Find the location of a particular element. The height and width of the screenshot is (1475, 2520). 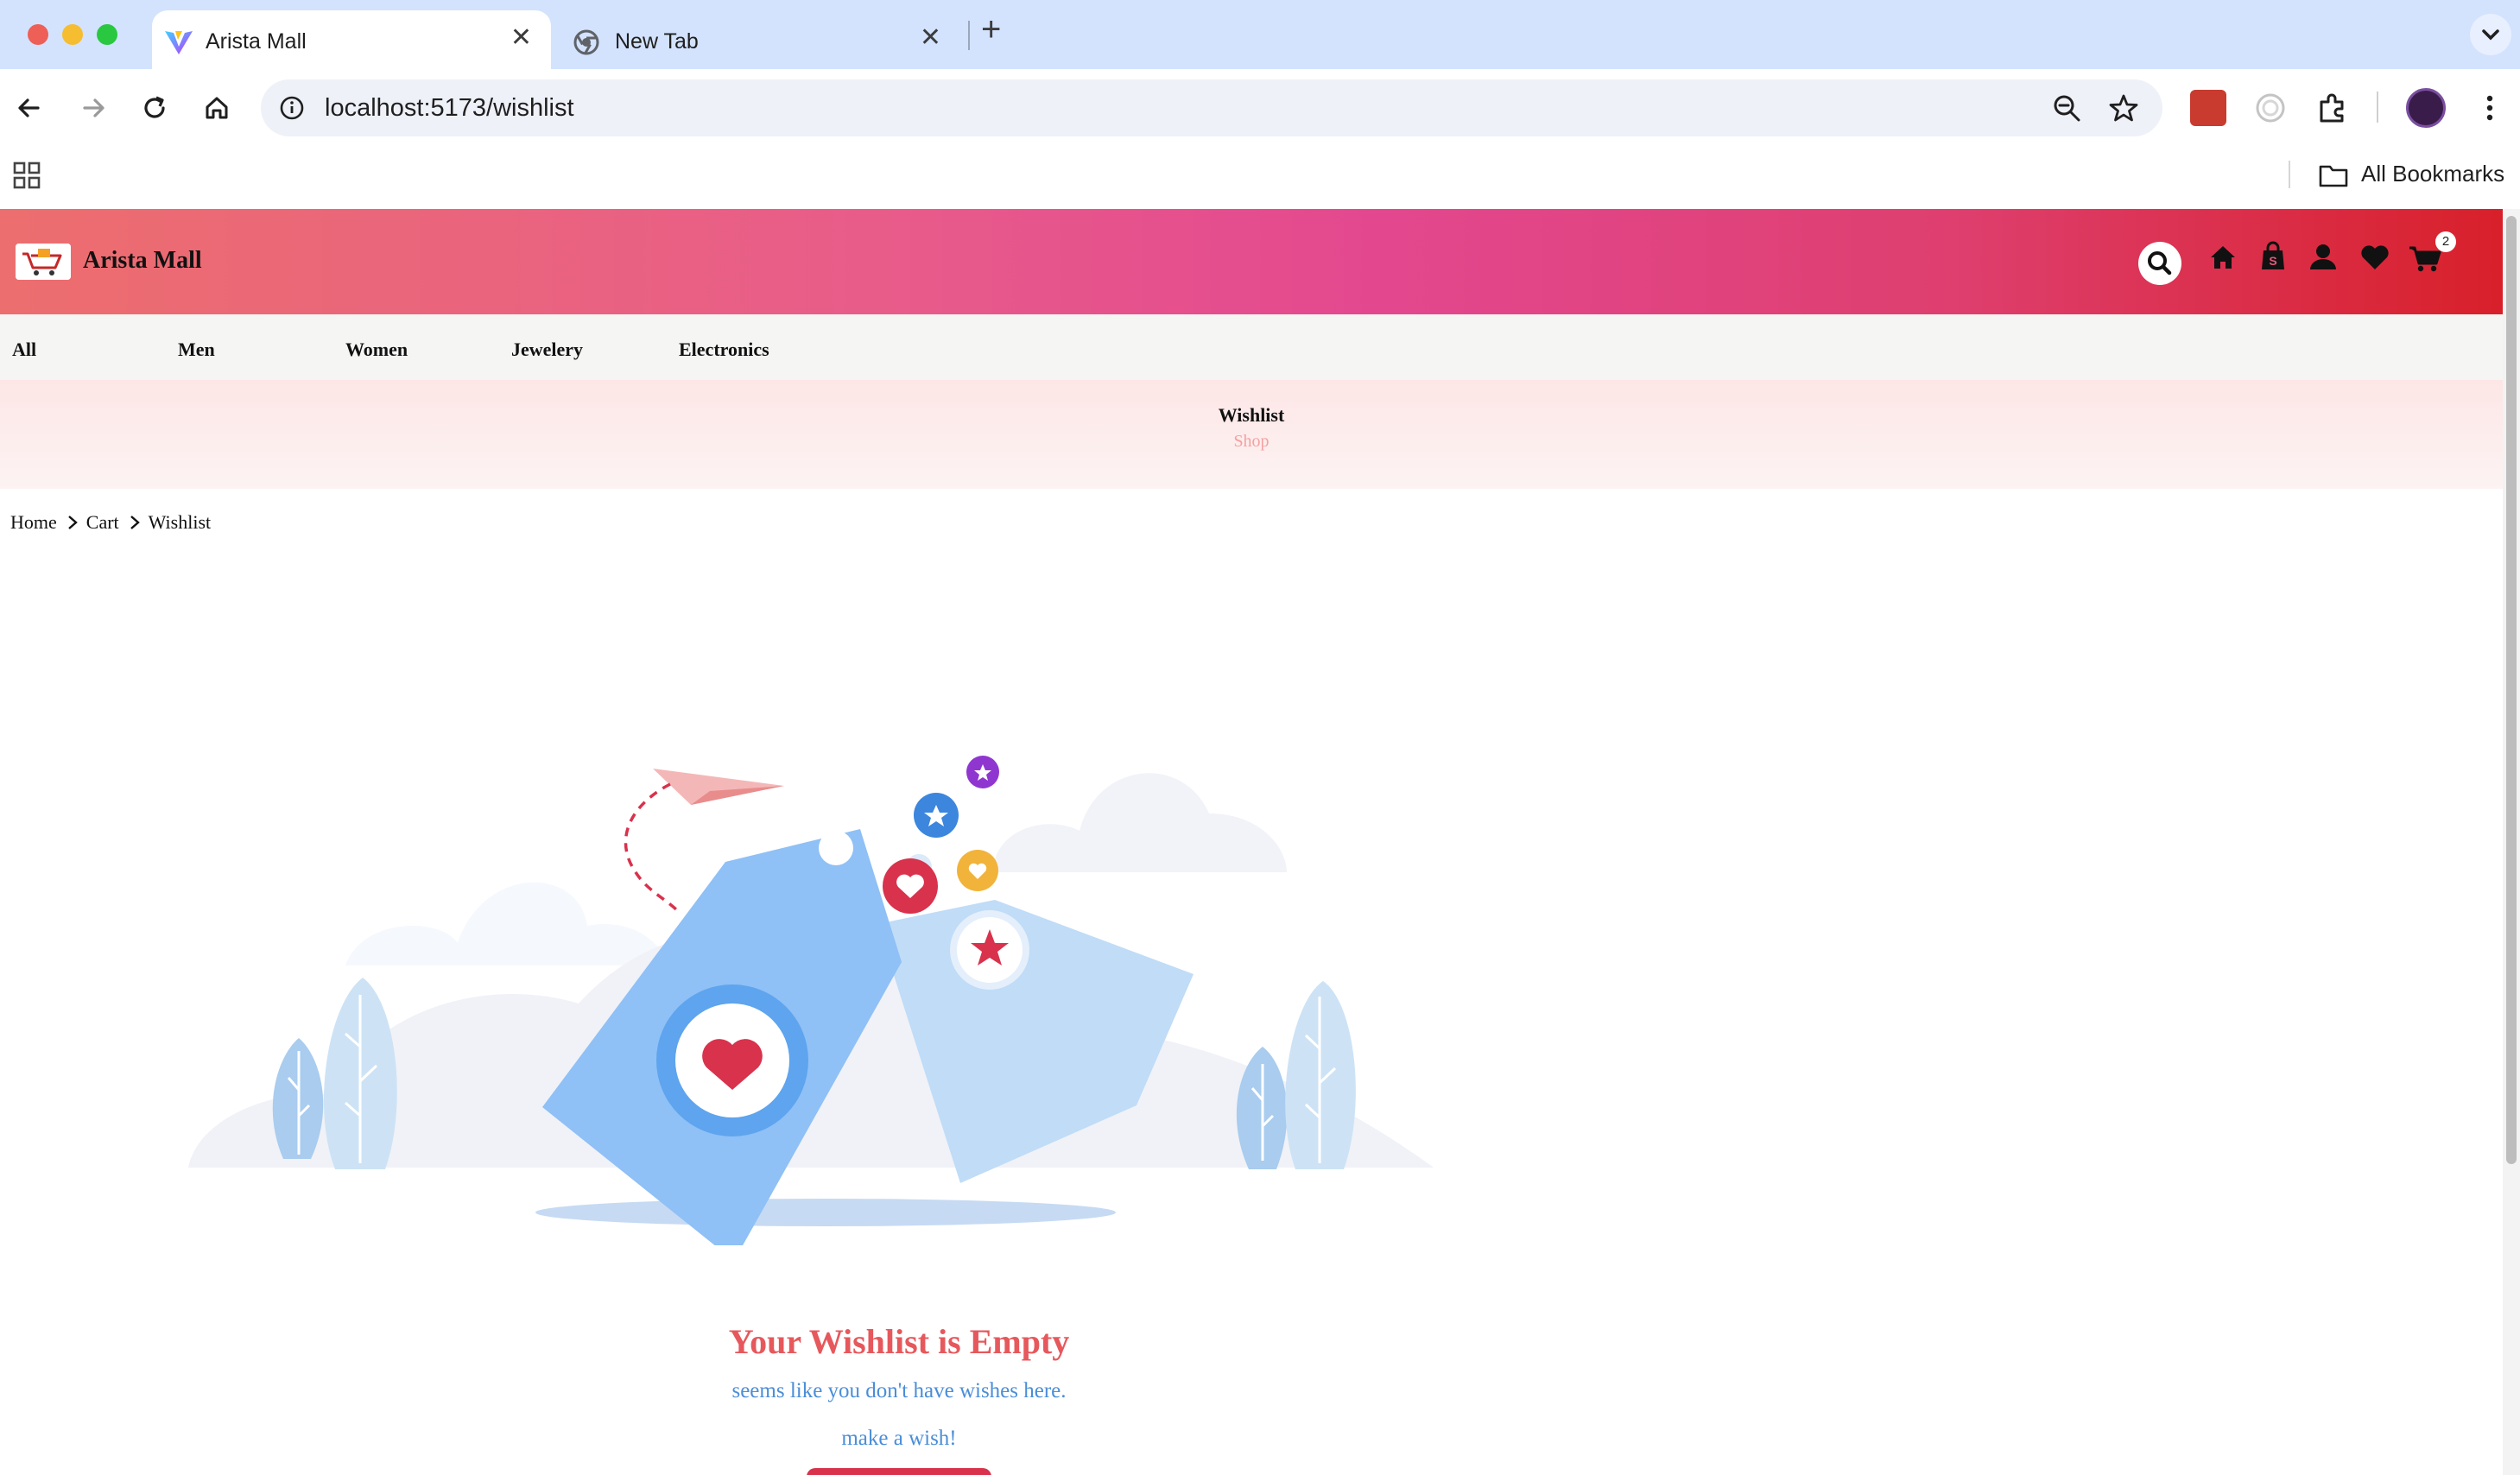

site-name: Arista Mall is located at coordinates (143, 261).